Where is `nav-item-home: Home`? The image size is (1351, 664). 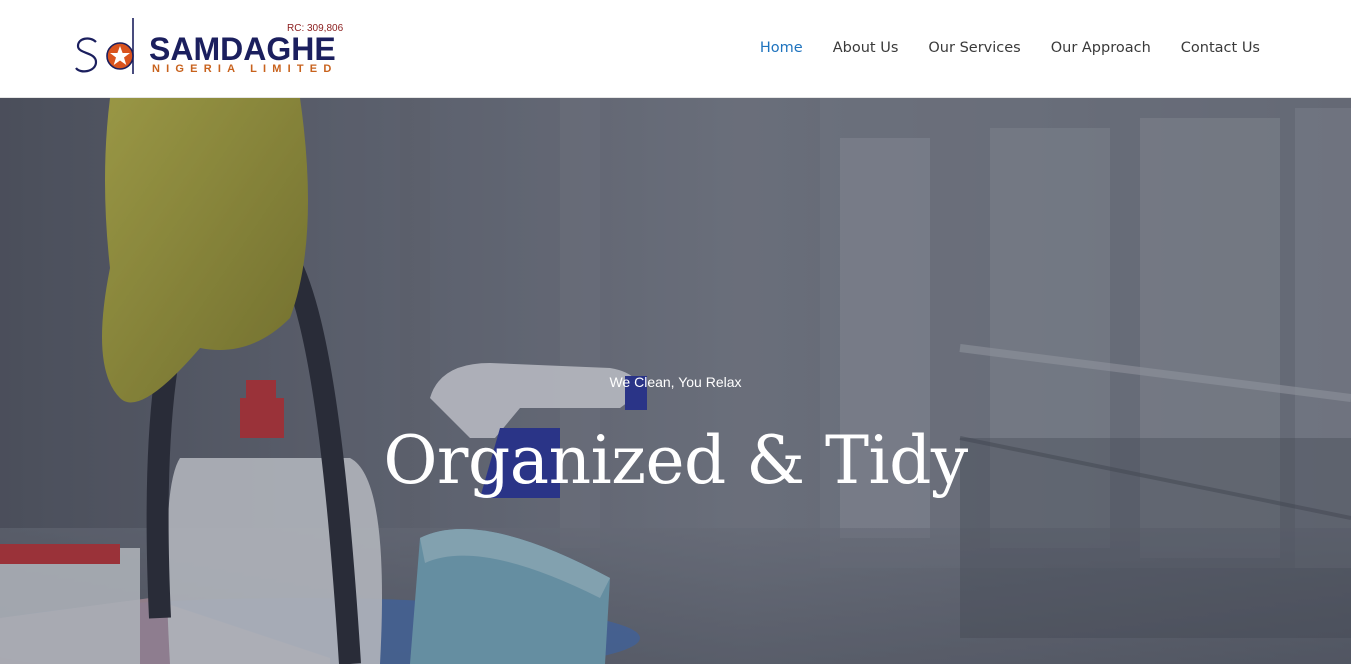
nav-item-home: Home is located at coordinates (781, 48).